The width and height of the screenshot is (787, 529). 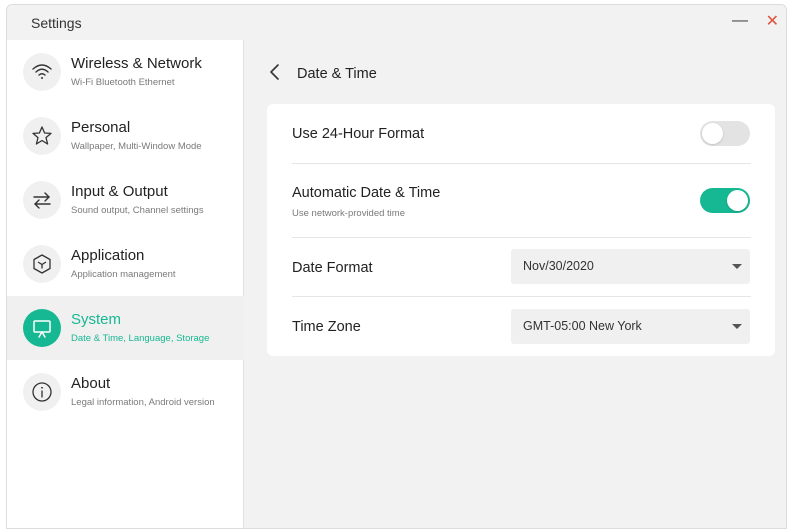 What do you see at coordinates (108, 255) in the screenshot?
I see `sidebar-item-label: Application` at bounding box center [108, 255].